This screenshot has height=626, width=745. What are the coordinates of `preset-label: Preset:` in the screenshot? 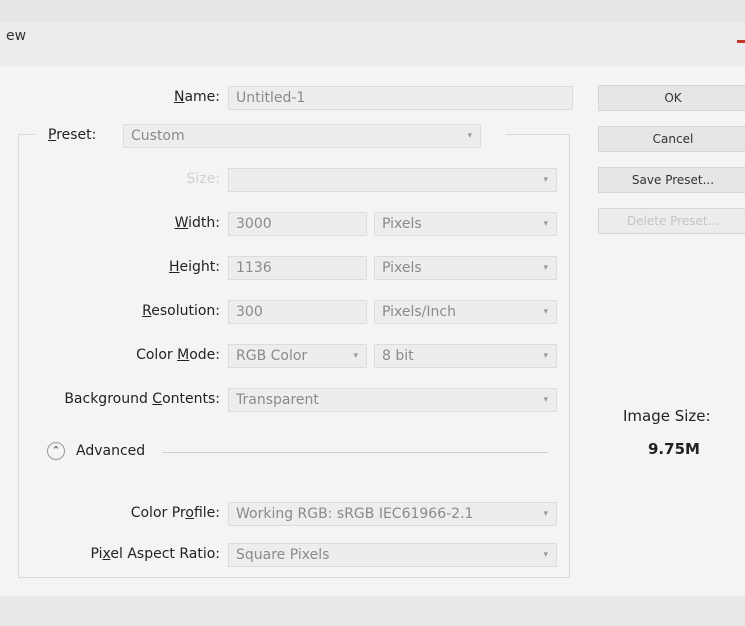 It's located at (72, 135).